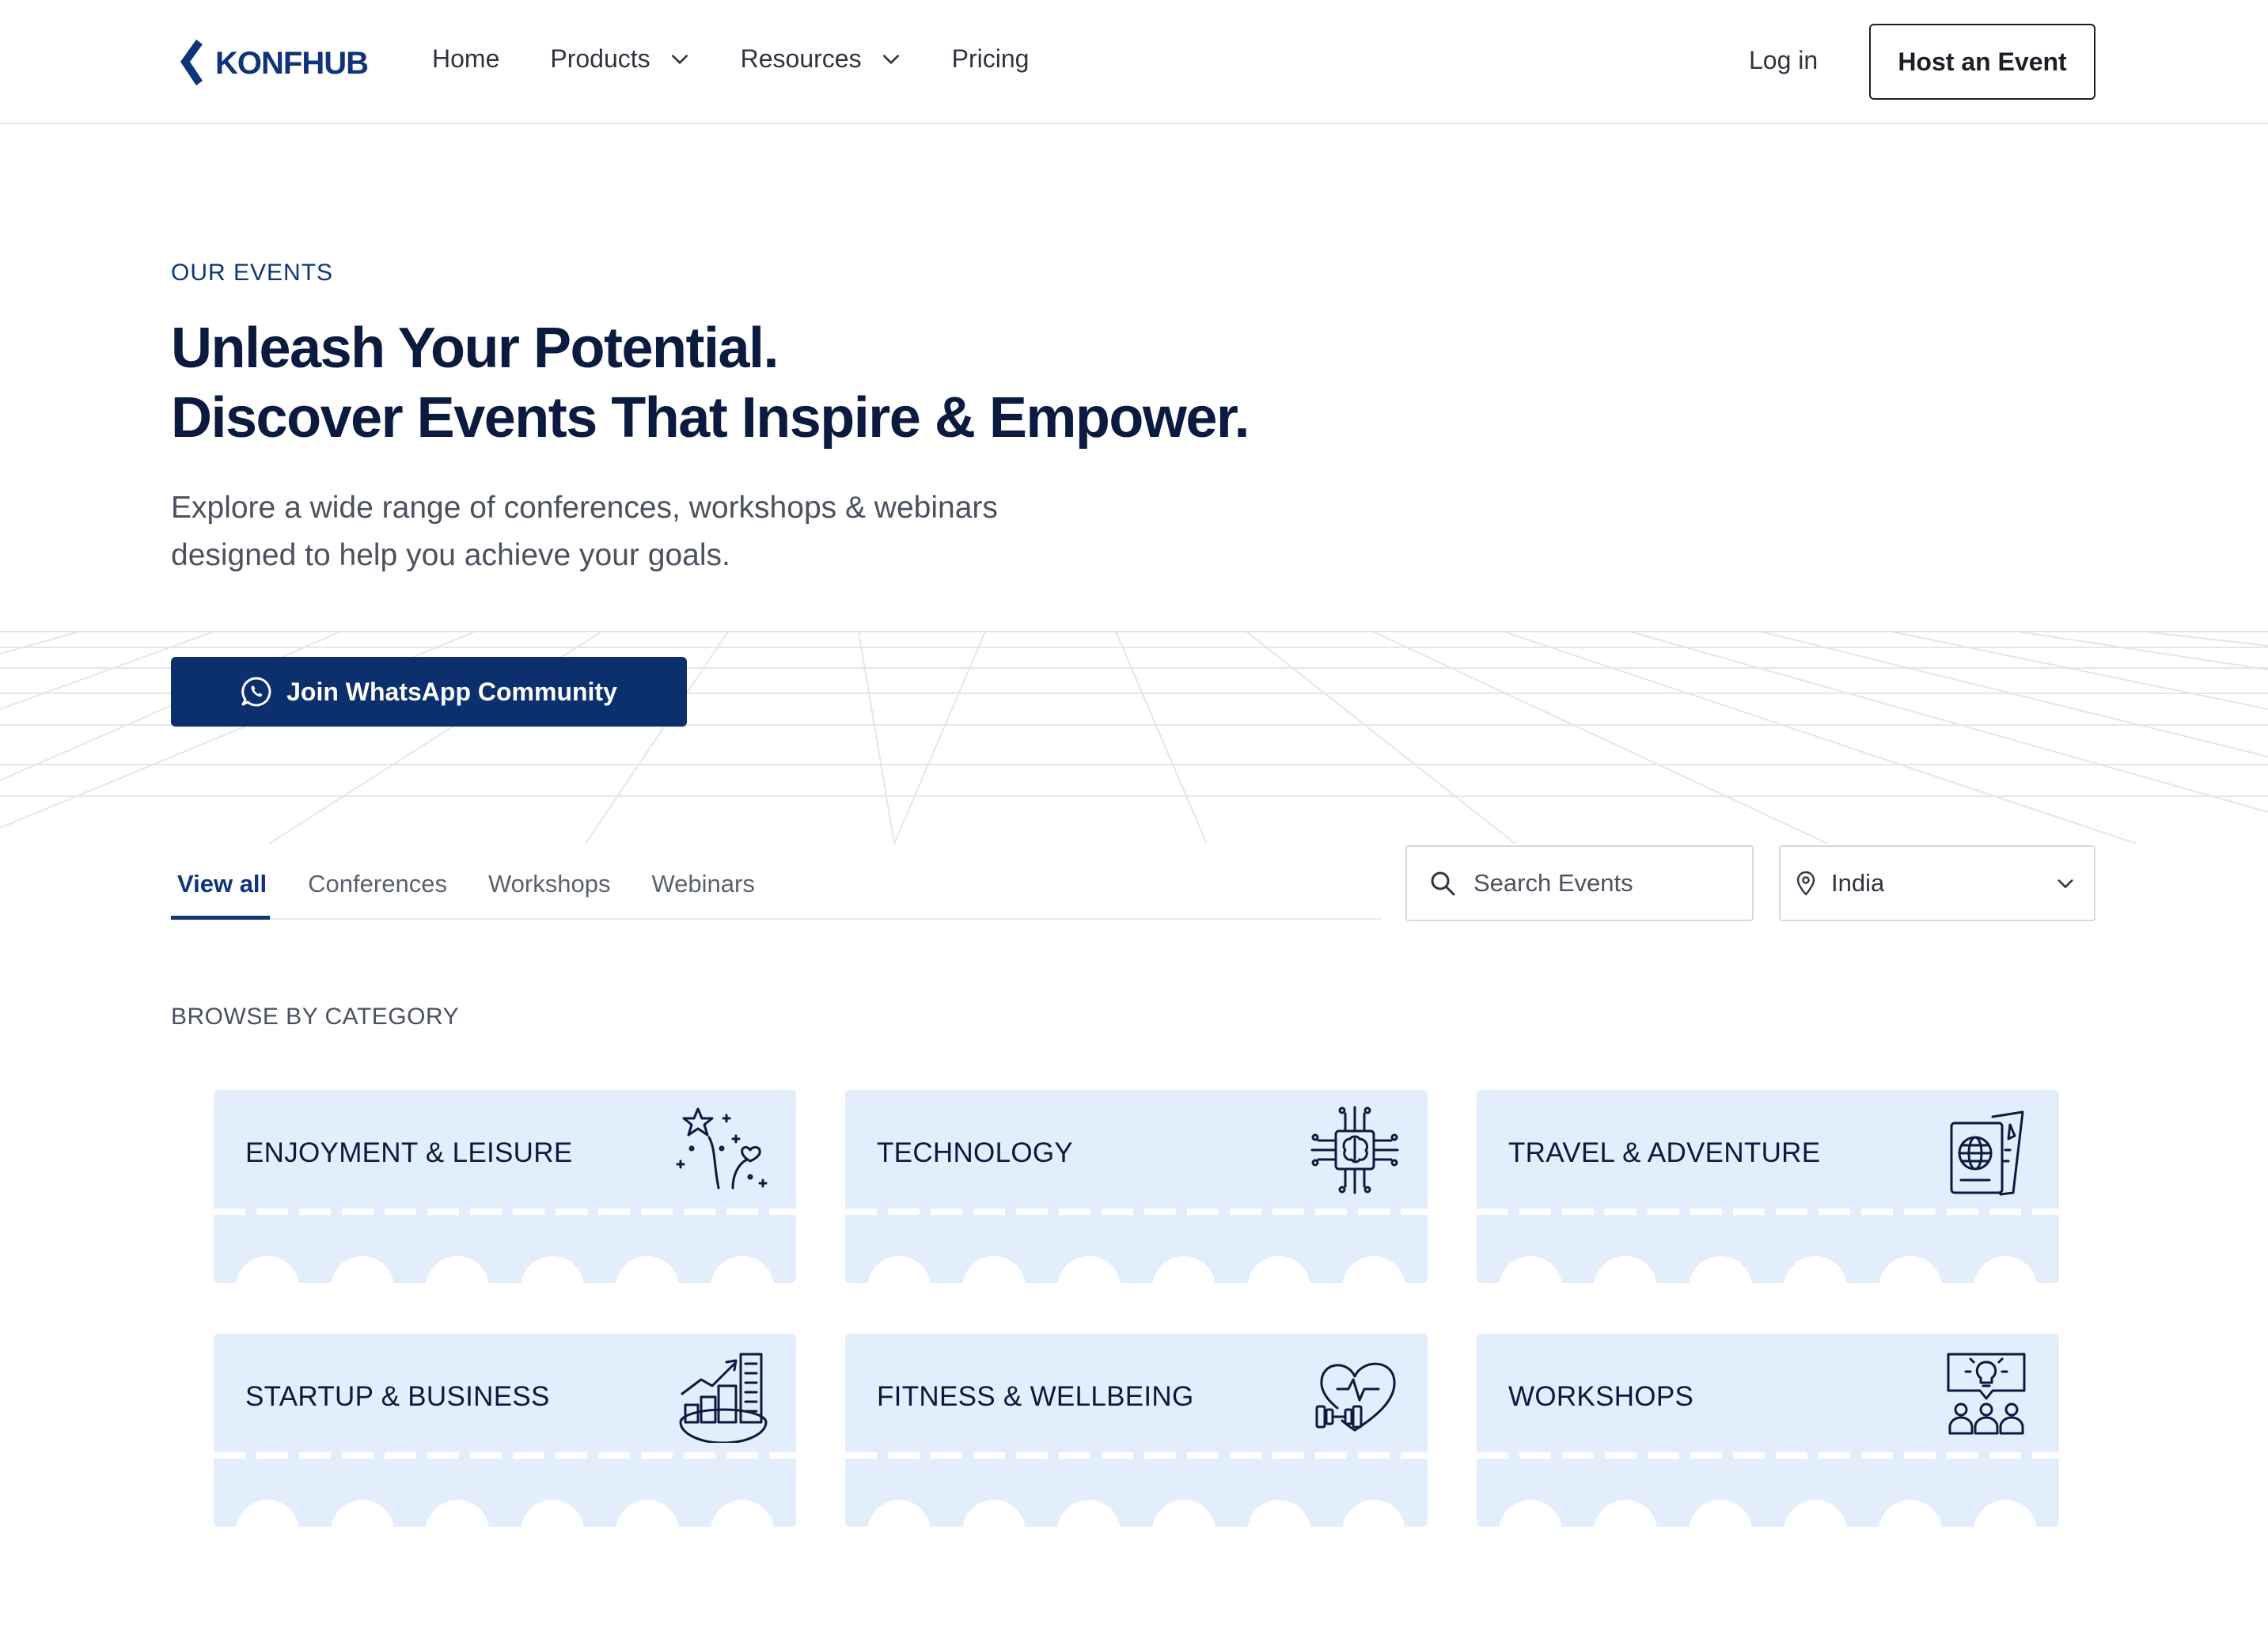 Image resolution: width=2268 pixels, height=1651 pixels. I want to click on nav-home-label: Home, so click(466, 58).